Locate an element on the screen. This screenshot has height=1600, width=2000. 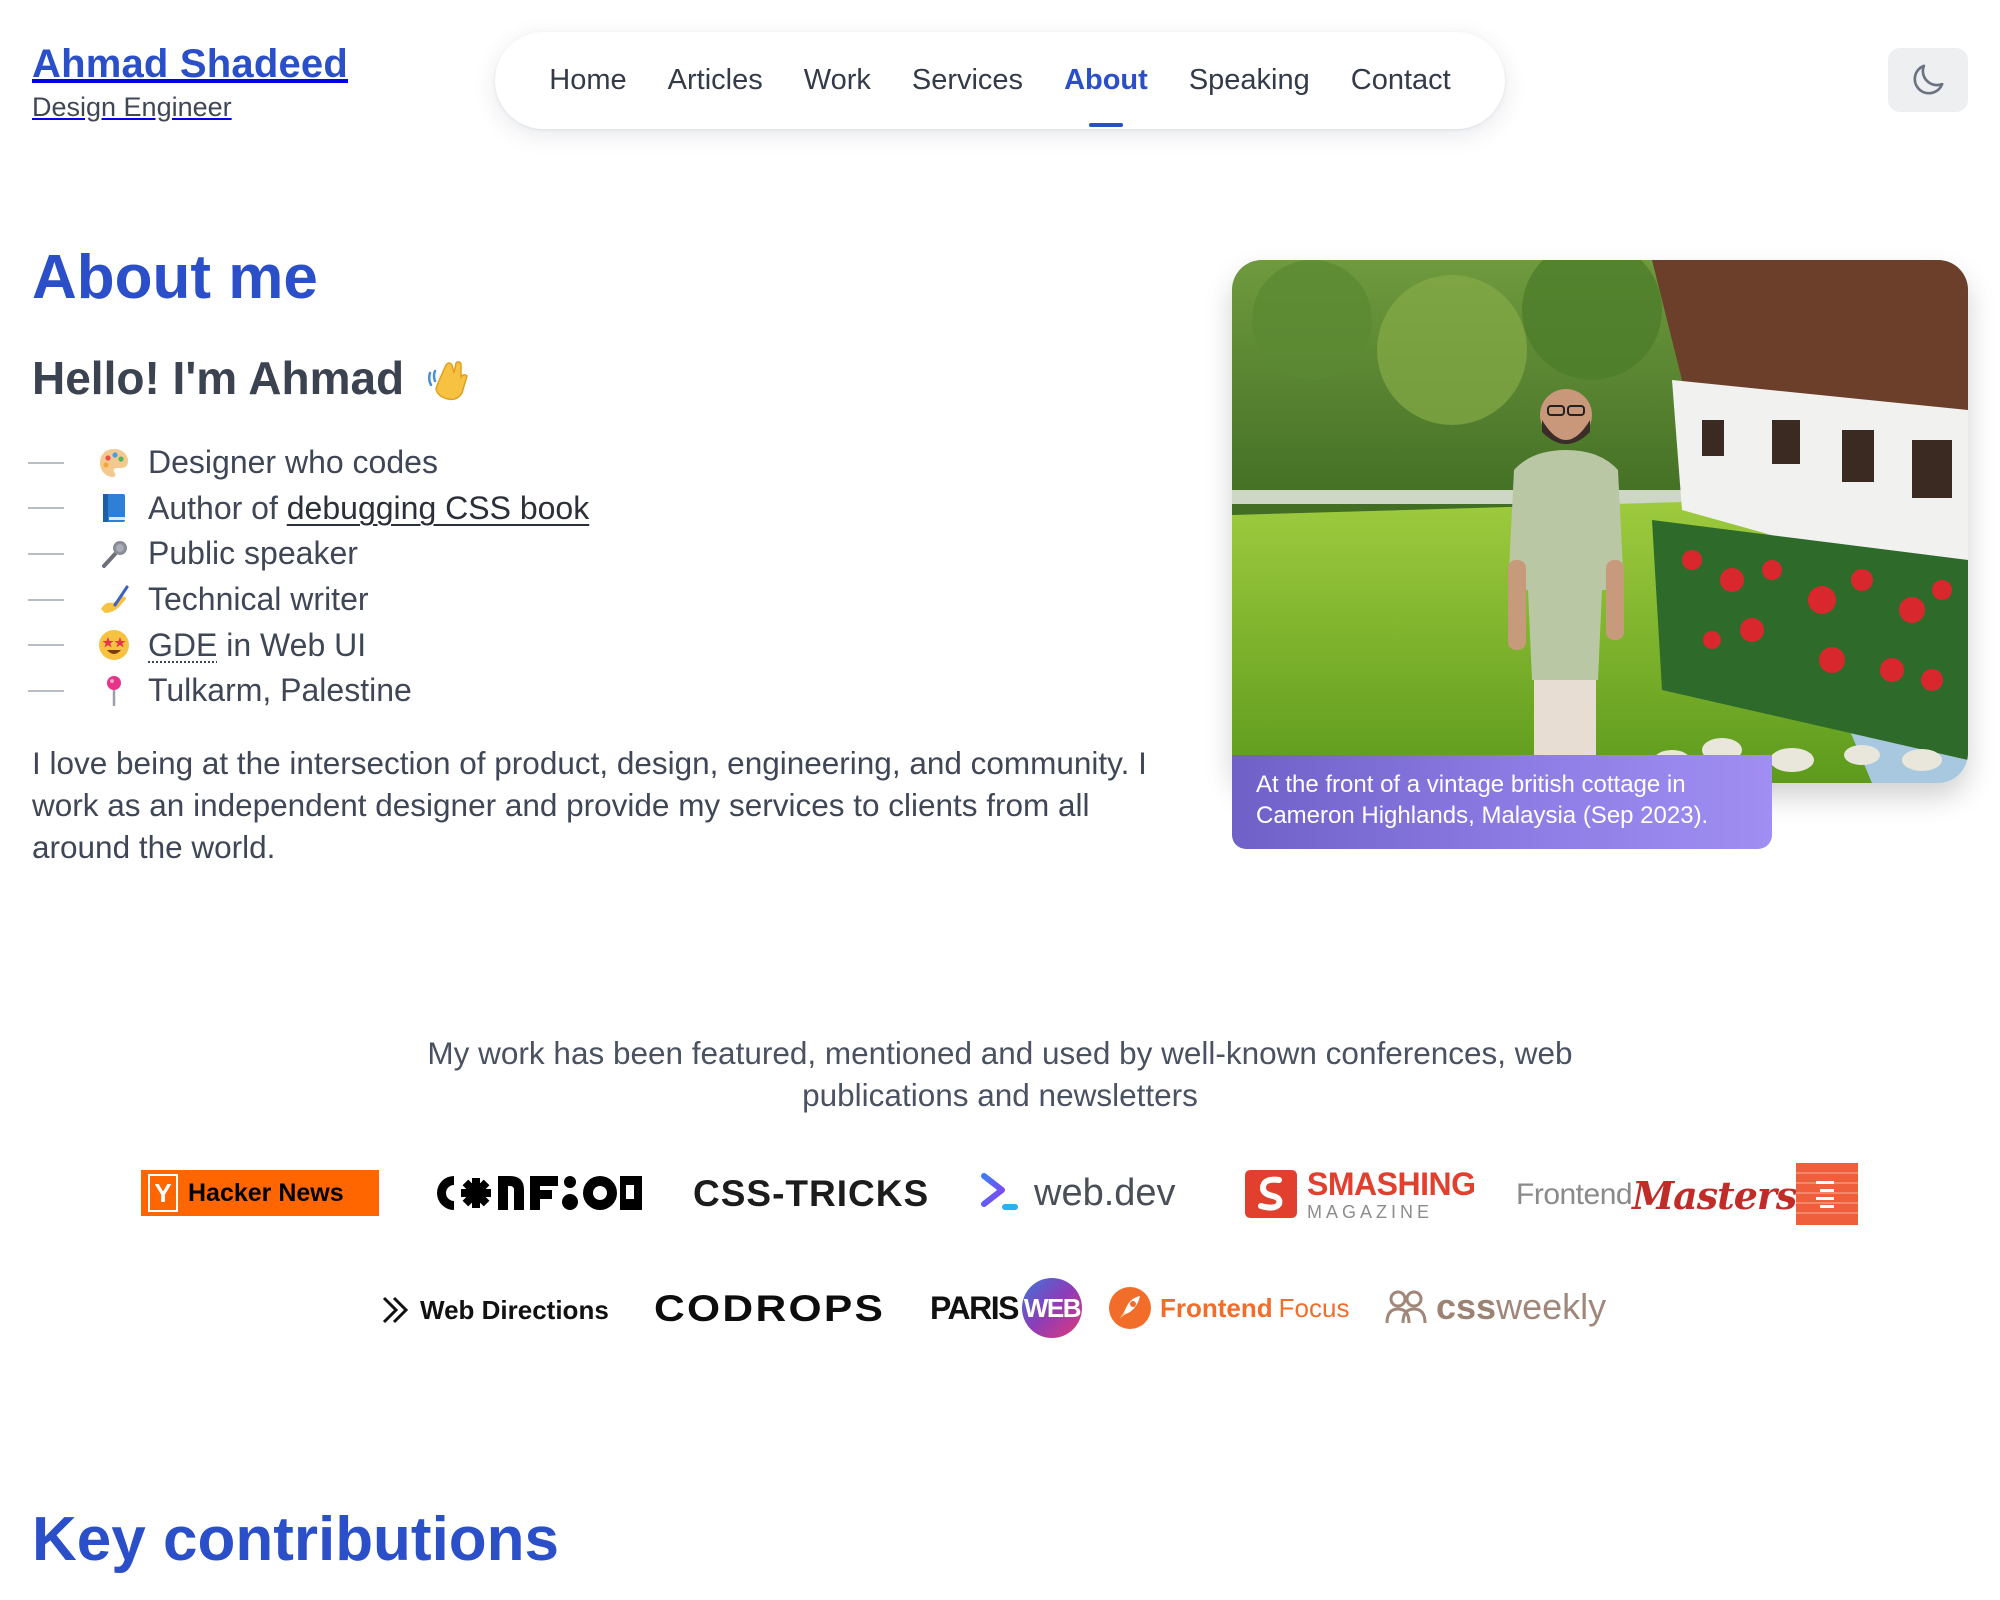
config-logo is located at coordinates (536, 1193).